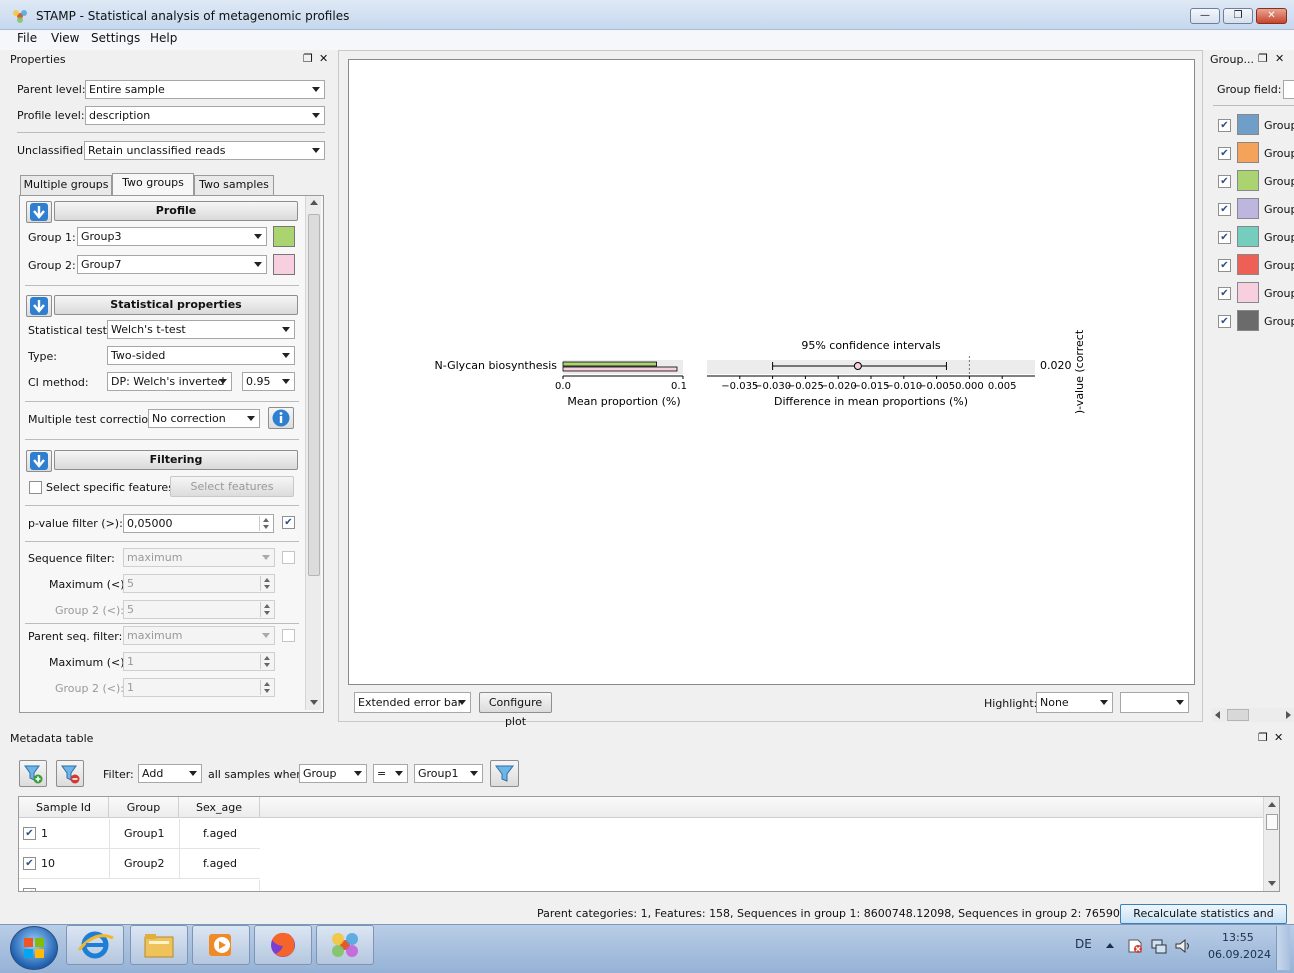  Describe the element at coordinates (115, 38) in the screenshot. I see `menu-settings: Settings` at that location.